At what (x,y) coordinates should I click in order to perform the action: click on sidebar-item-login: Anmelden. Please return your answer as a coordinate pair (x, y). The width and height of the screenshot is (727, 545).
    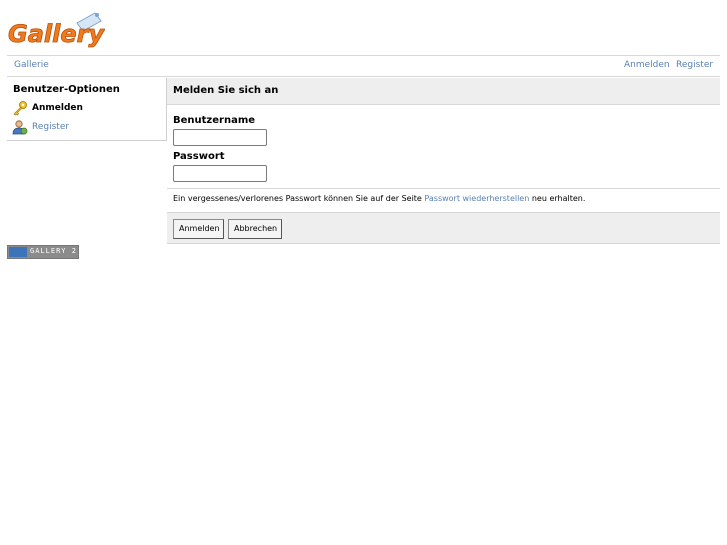
    Looking at the image, I should click on (87, 108).